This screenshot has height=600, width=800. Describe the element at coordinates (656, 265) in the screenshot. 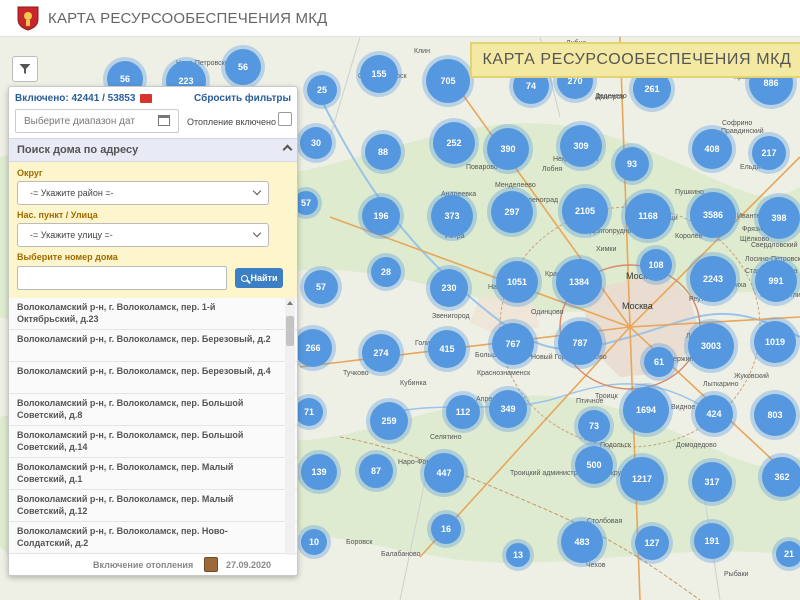

I see `cluster-marker: 108` at that location.